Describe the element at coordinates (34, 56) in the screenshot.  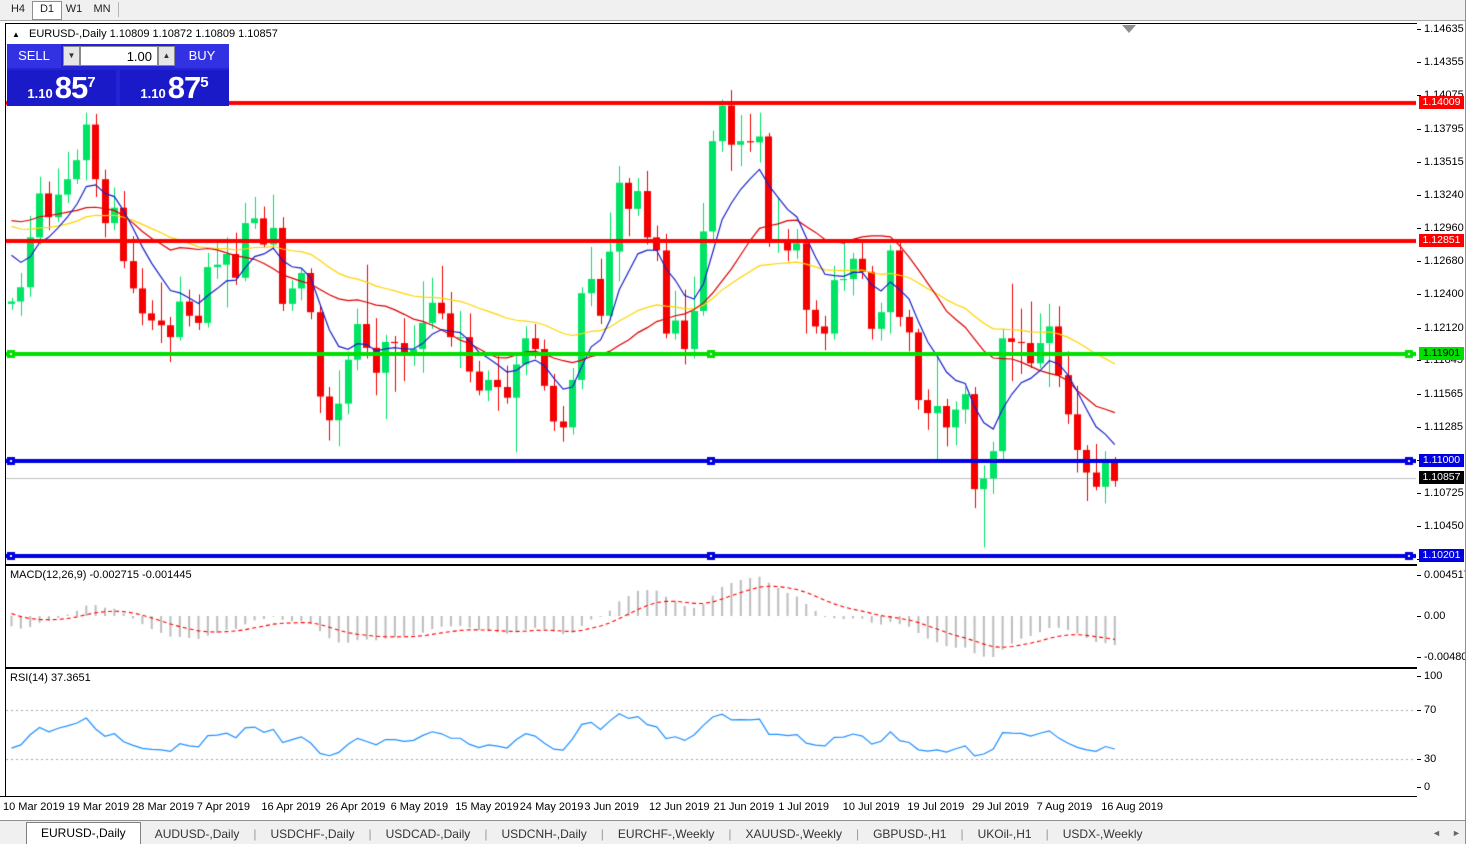
I see `sell-button: SELL` at that location.